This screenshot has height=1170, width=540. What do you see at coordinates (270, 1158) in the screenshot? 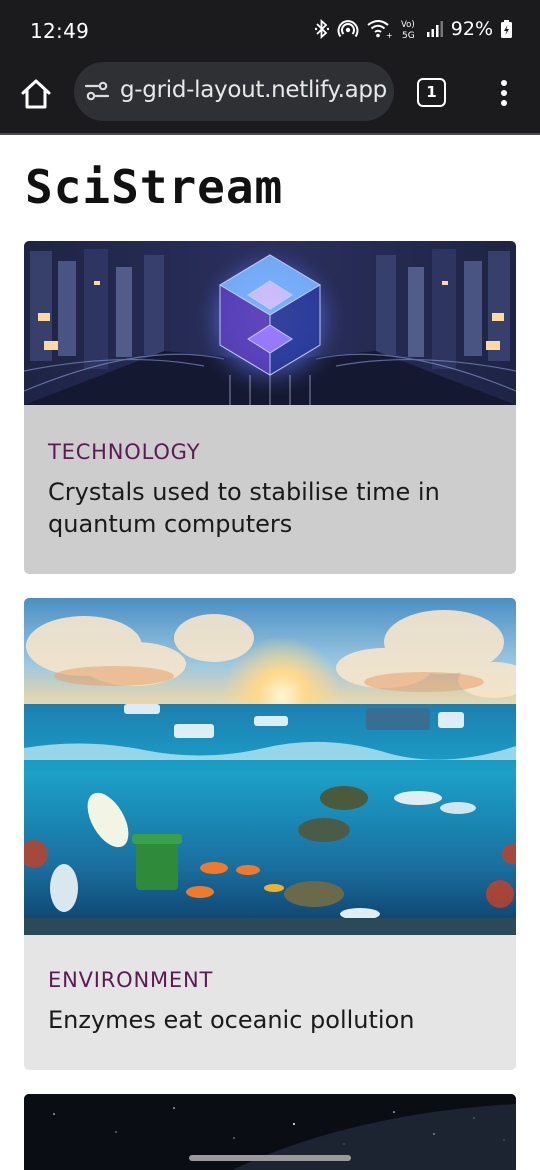
I see `gesture-bar` at bounding box center [270, 1158].